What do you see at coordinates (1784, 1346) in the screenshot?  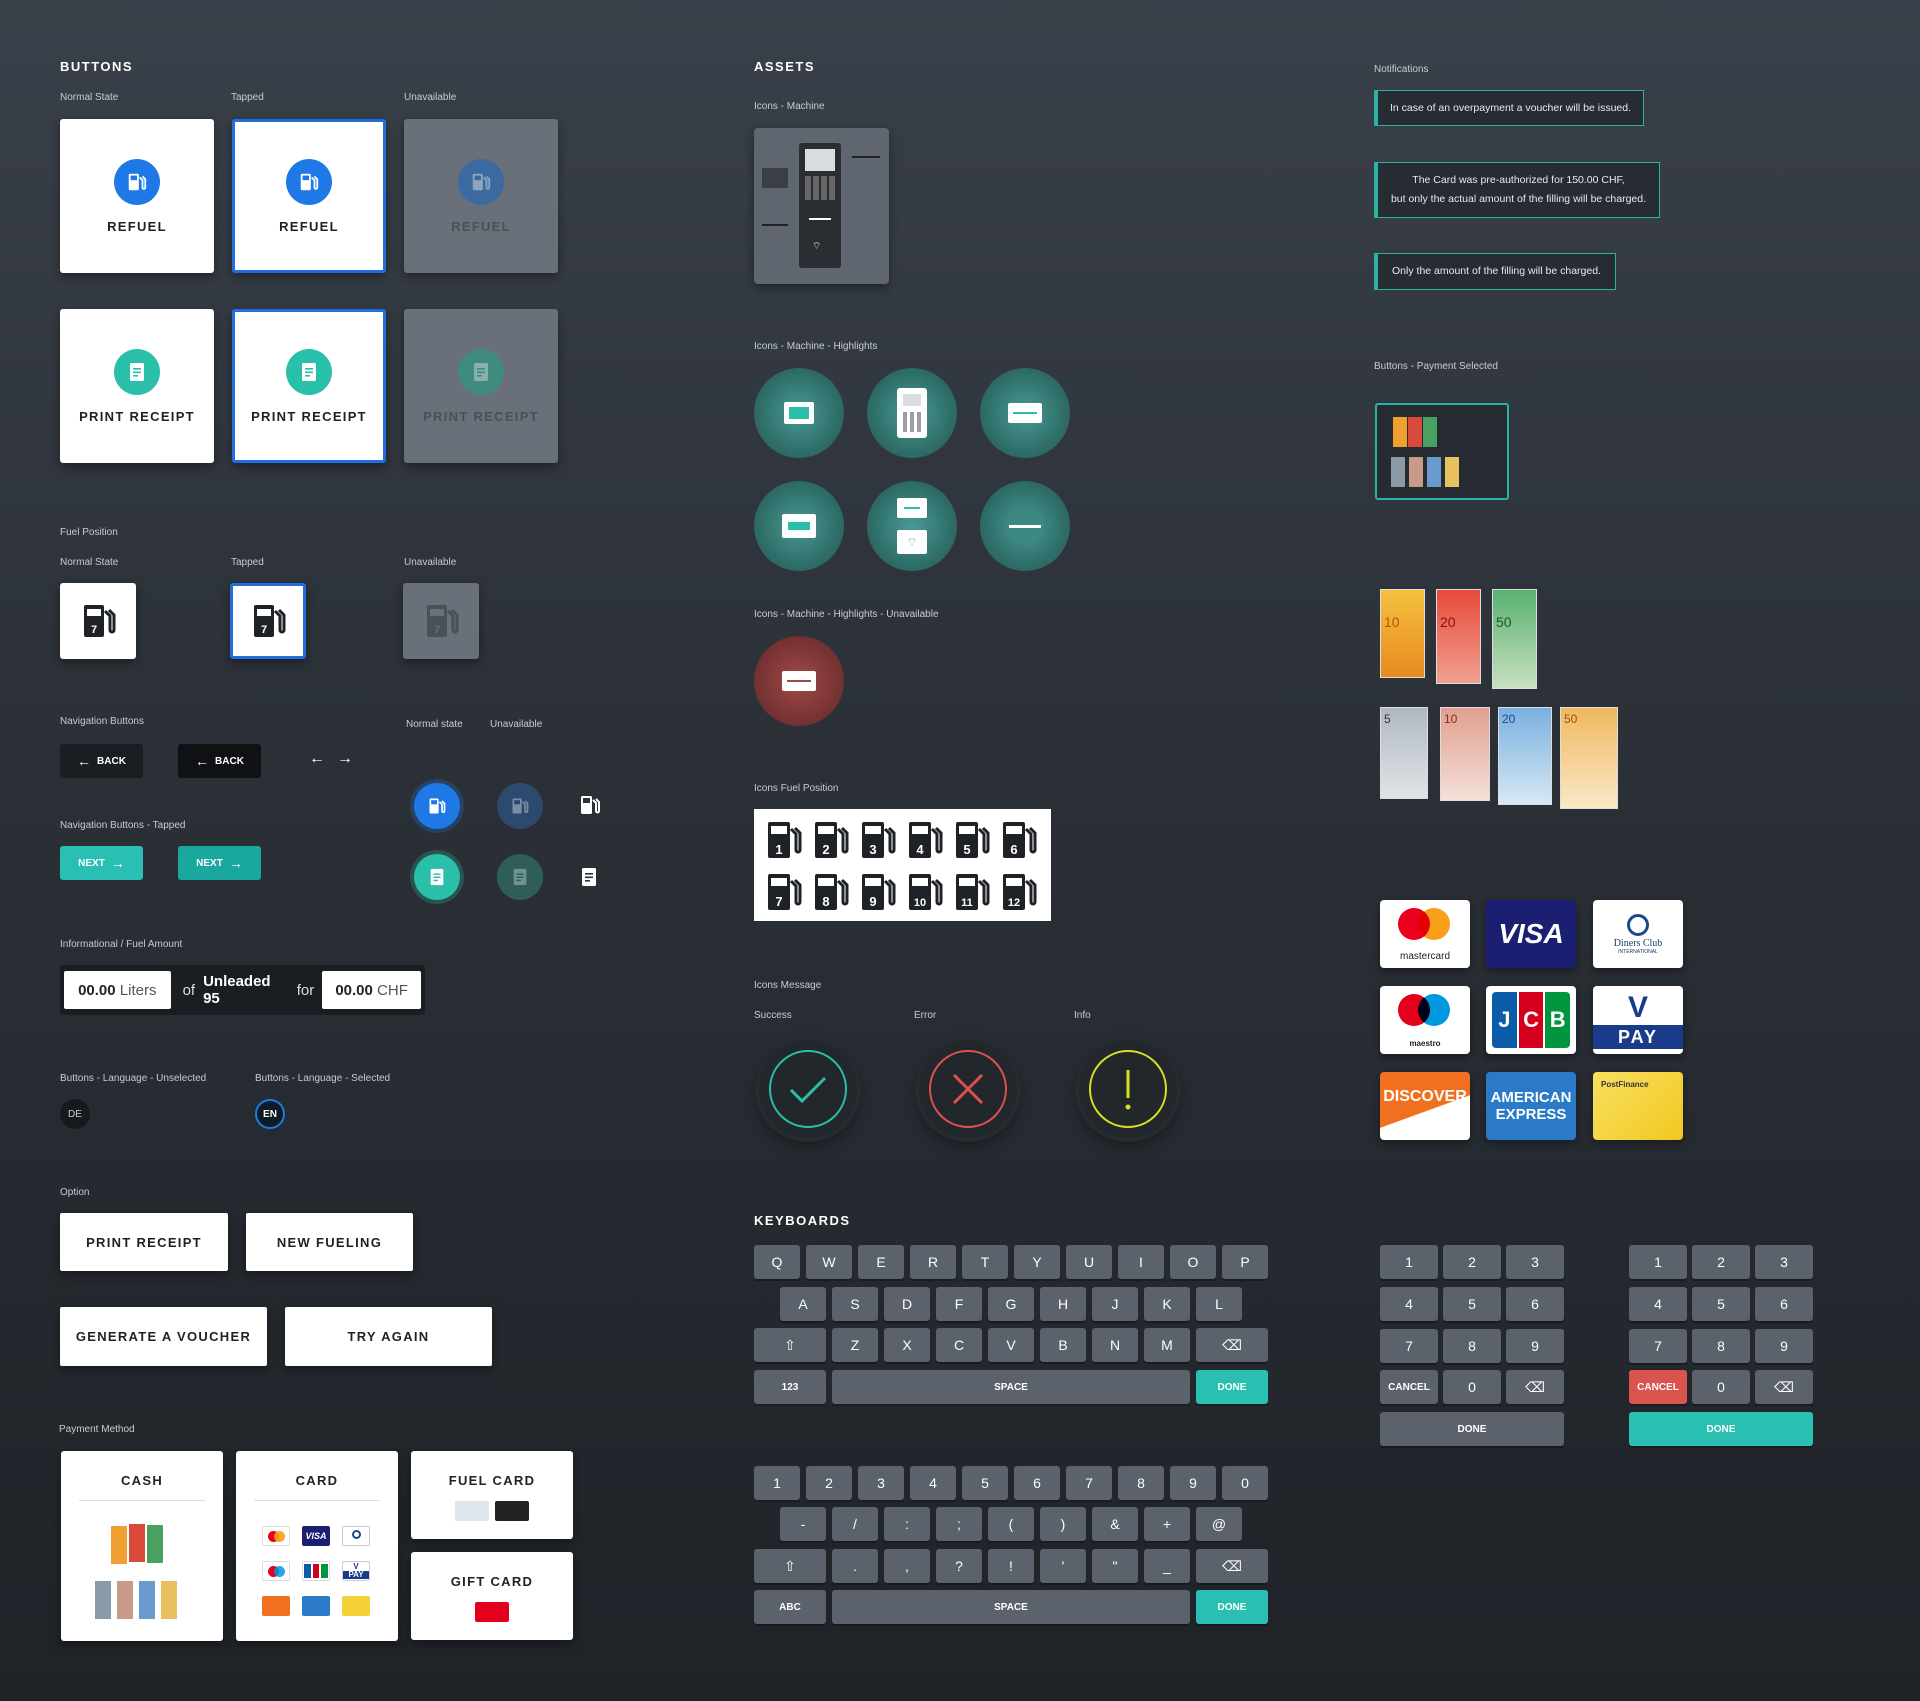 I see `pad-key-9: 9` at bounding box center [1784, 1346].